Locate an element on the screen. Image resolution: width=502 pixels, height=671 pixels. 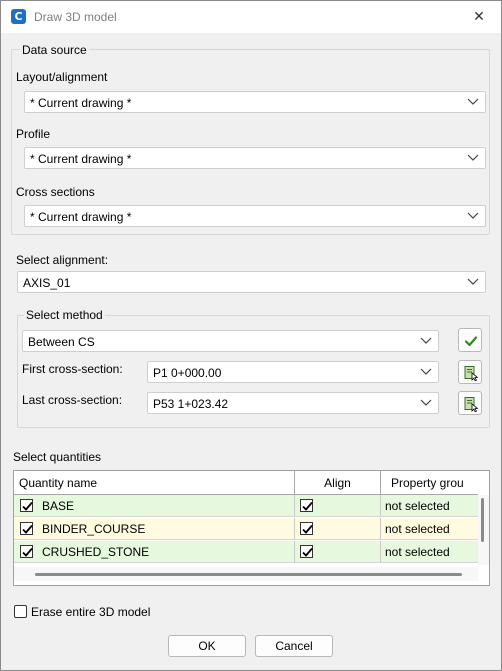
select-quantities-label: Select quantities is located at coordinates (57, 457).